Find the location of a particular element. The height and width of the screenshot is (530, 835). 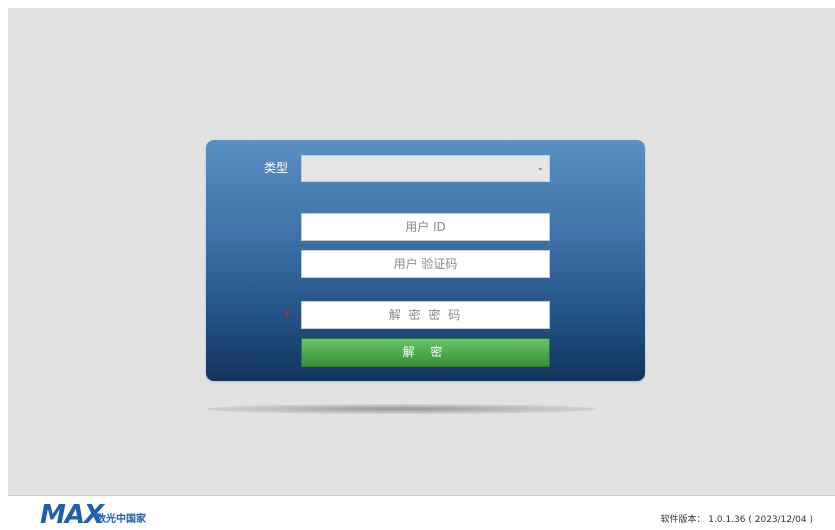

verify-code-input: 用户 验证码 is located at coordinates (425, 264).